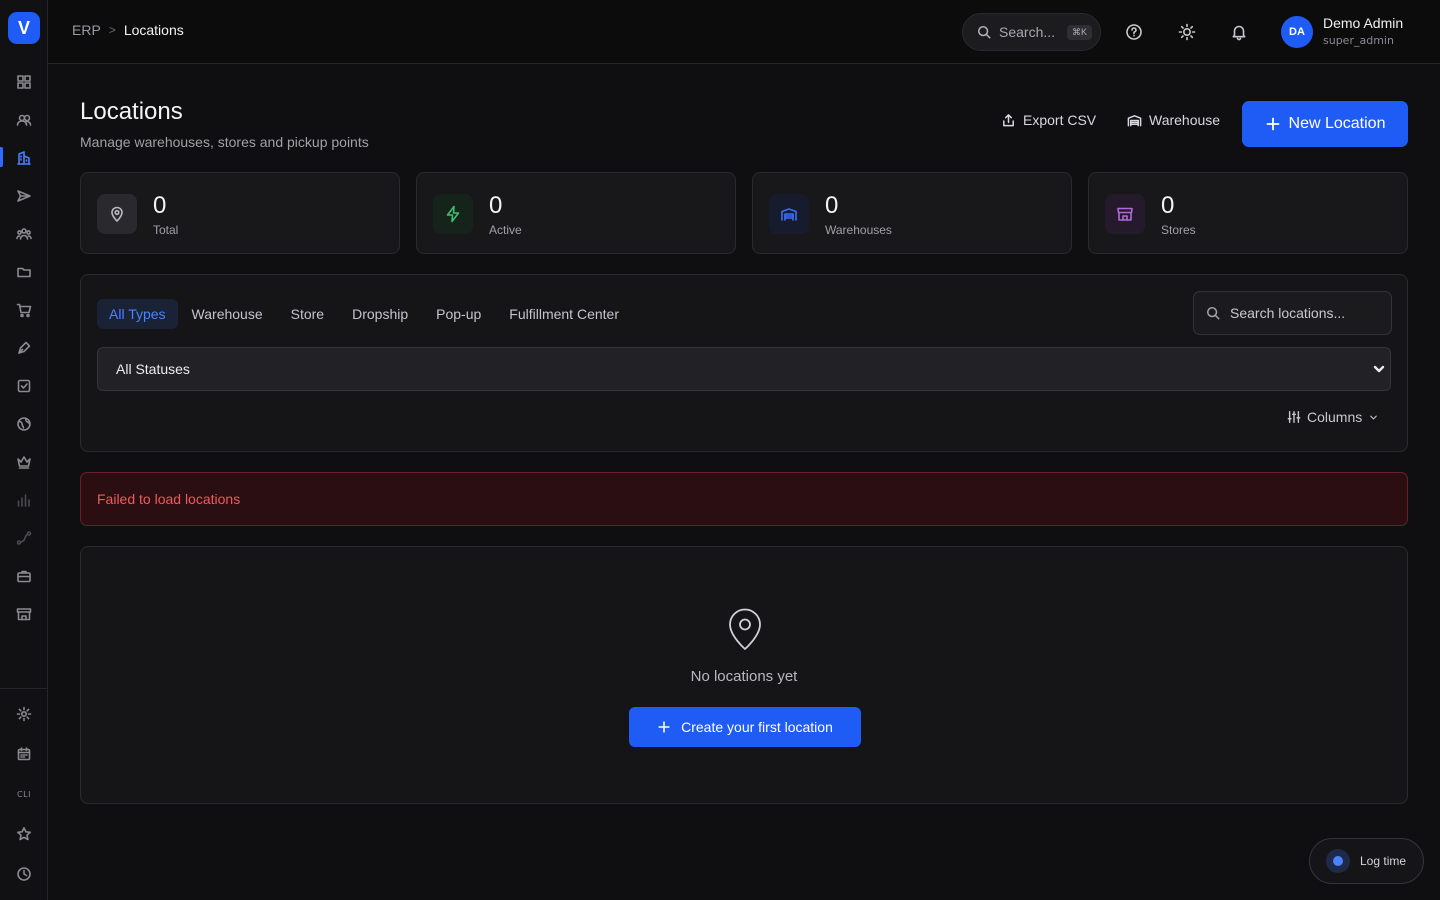 The height and width of the screenshot is (900, 1440). Describe the element at coordinates (1358, 40) in the screenshot. I see `user-role: super_admin` at that location.